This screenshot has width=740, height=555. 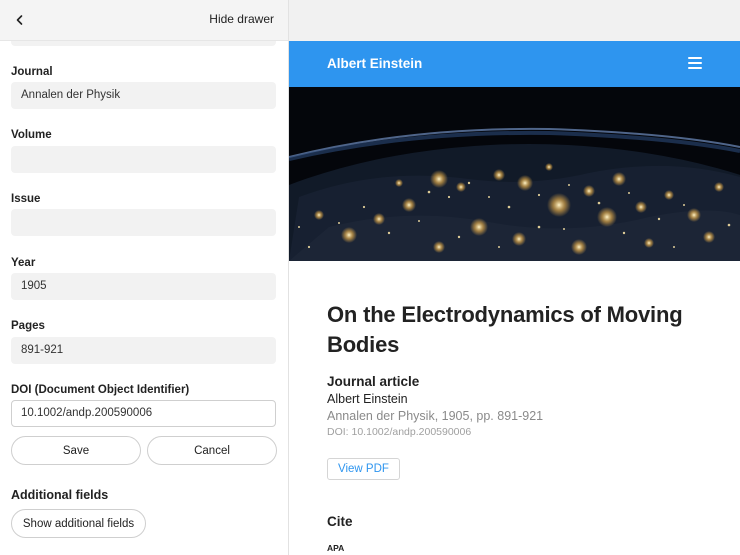 What do you see at coordinates (100, 390) in the screenshot?
I see `doi-label: DOI (Document Object Identifier)` at bounding box center [100, 390].